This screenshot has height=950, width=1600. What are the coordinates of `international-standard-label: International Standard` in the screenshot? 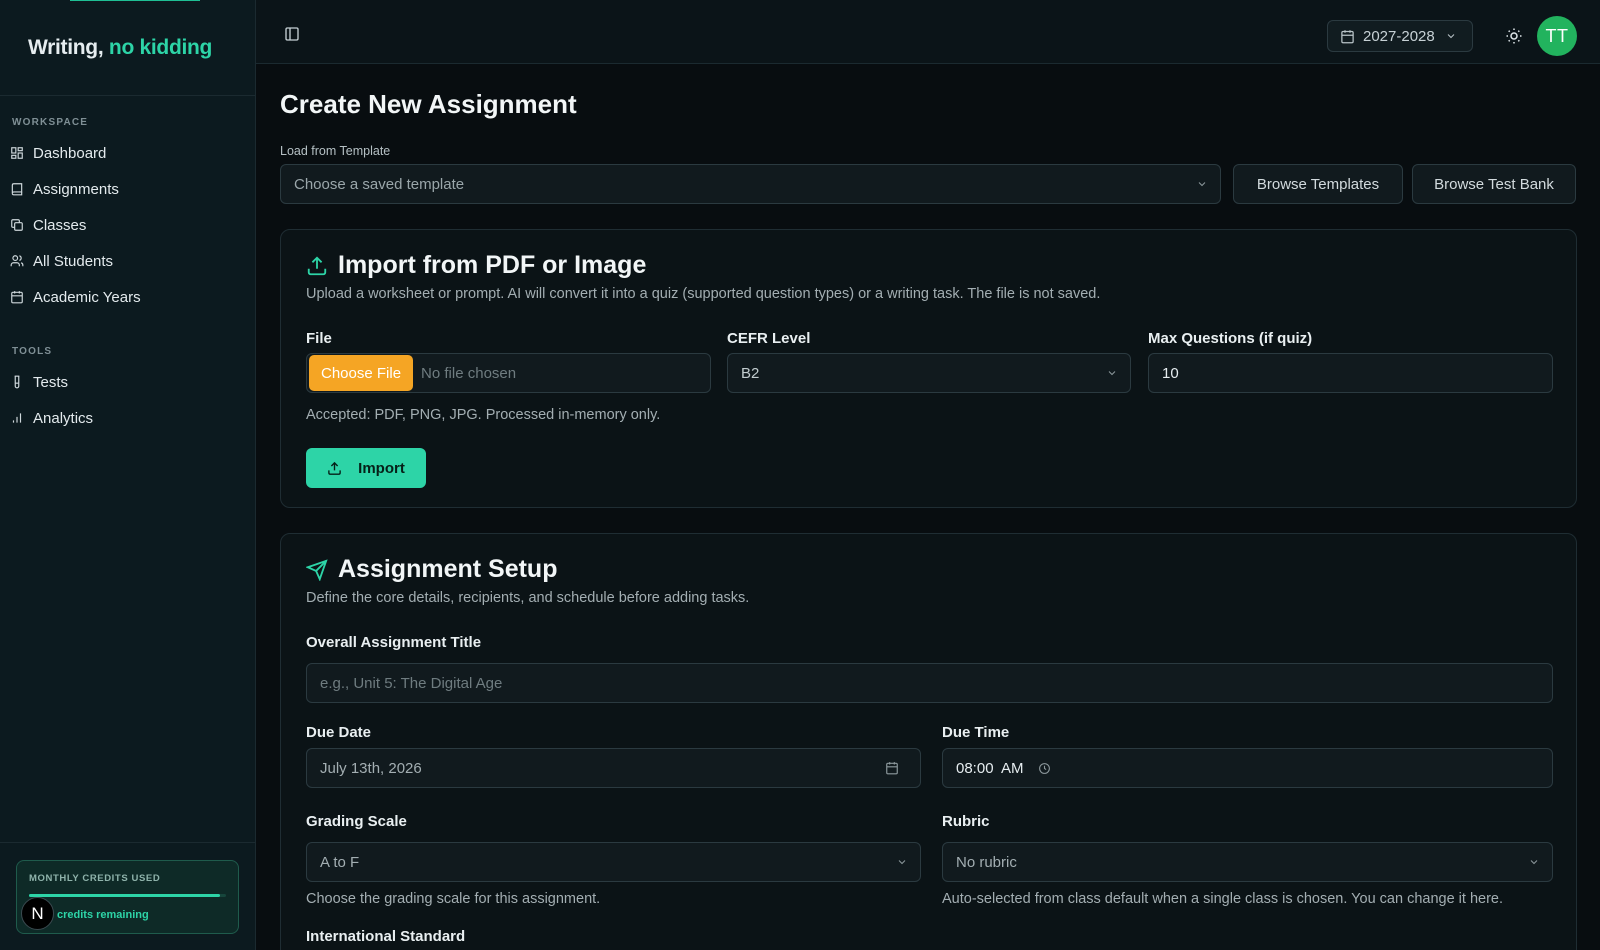 It's located at (386, 936).